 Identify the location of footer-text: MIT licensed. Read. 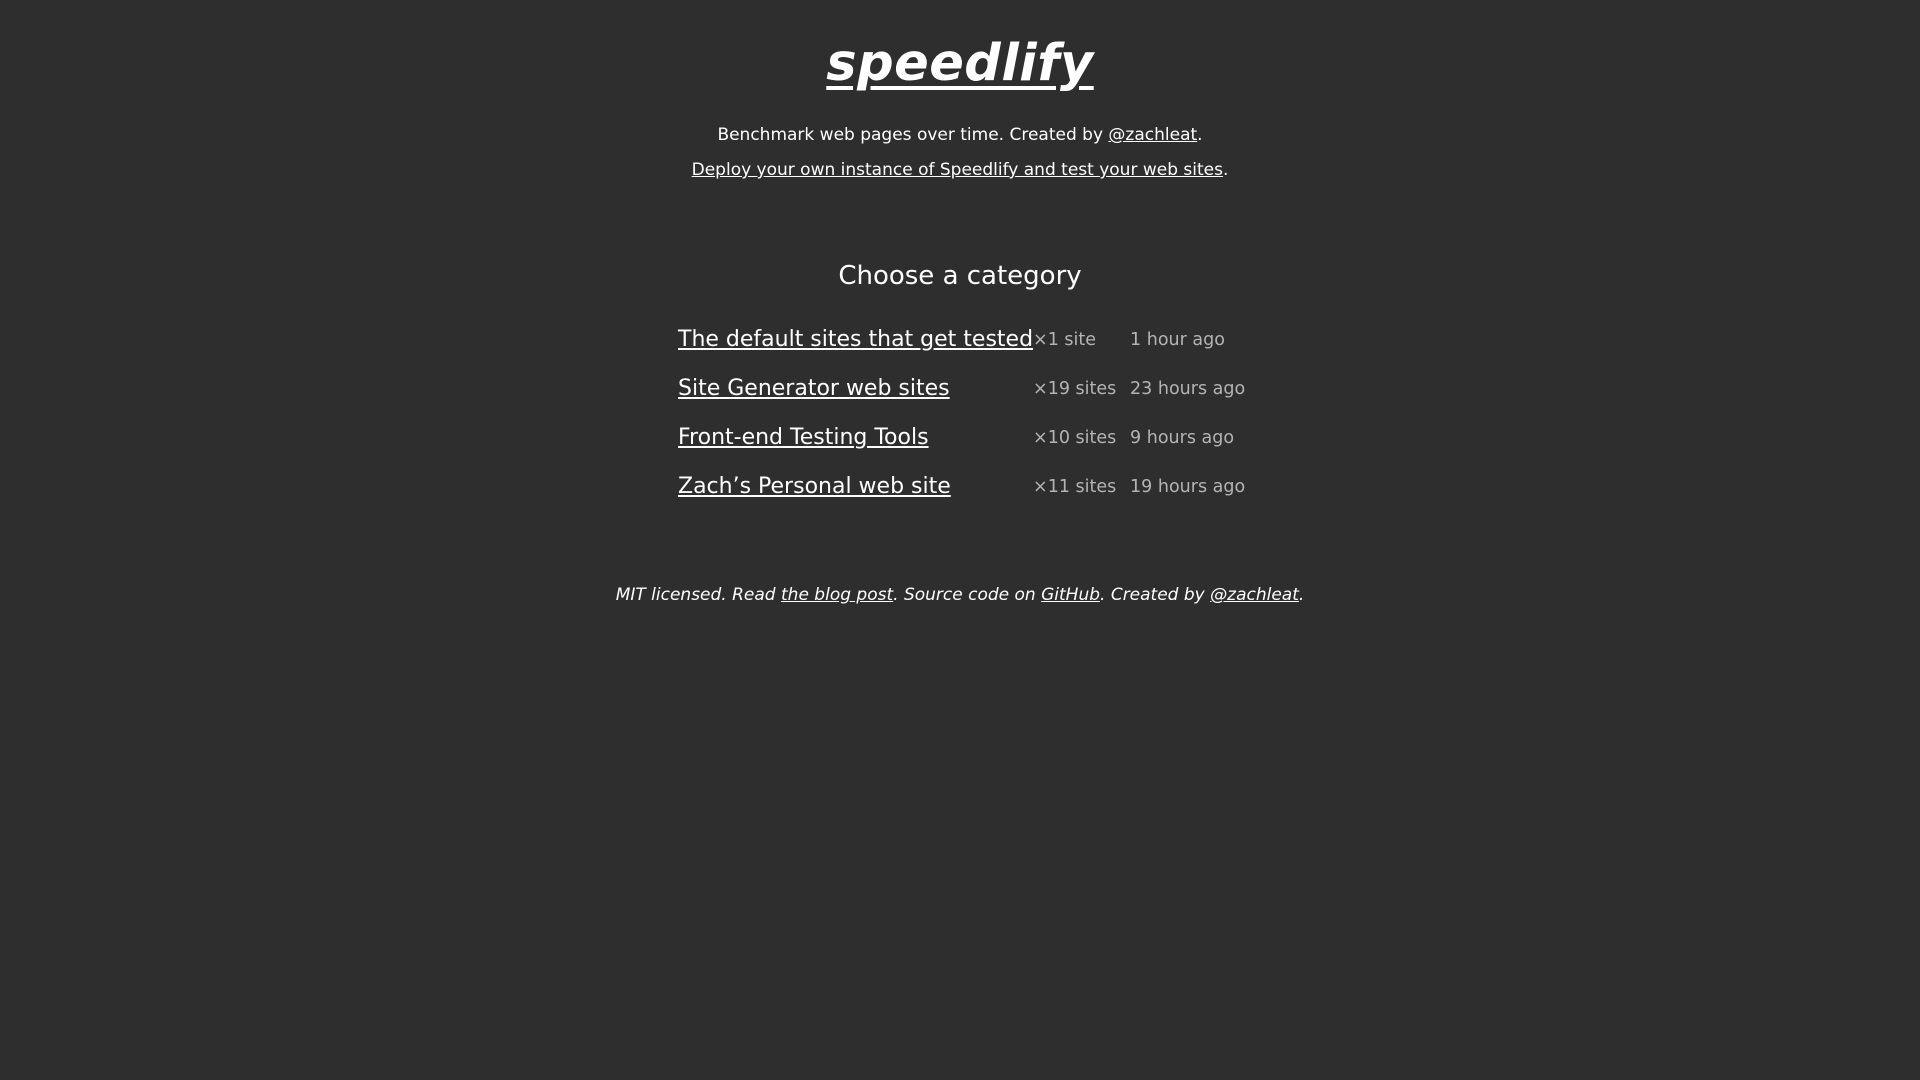
(698, 595).